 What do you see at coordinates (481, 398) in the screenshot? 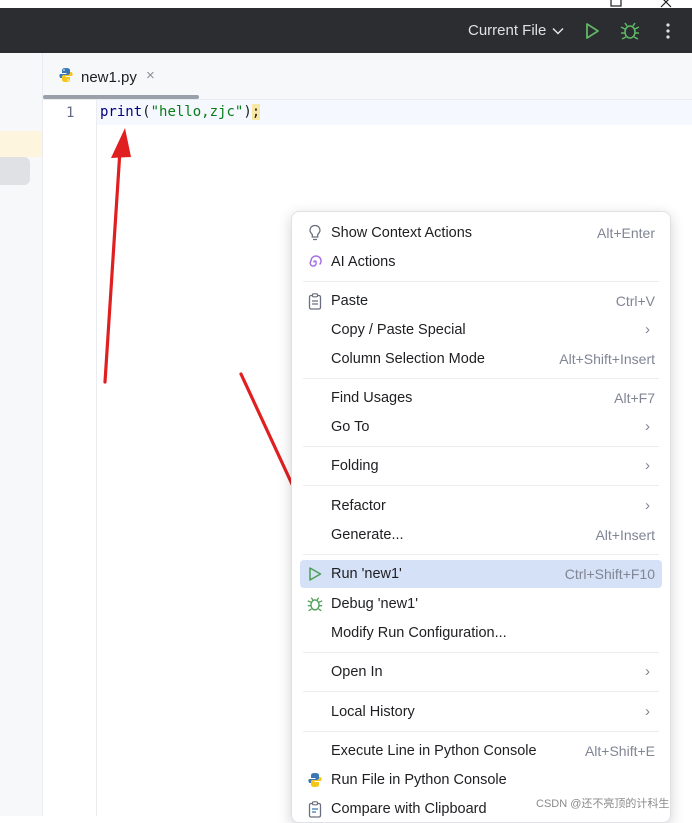
I see `menu-item-find-usages: Find Usages Alt+F7` at bounding box center [481, 398].